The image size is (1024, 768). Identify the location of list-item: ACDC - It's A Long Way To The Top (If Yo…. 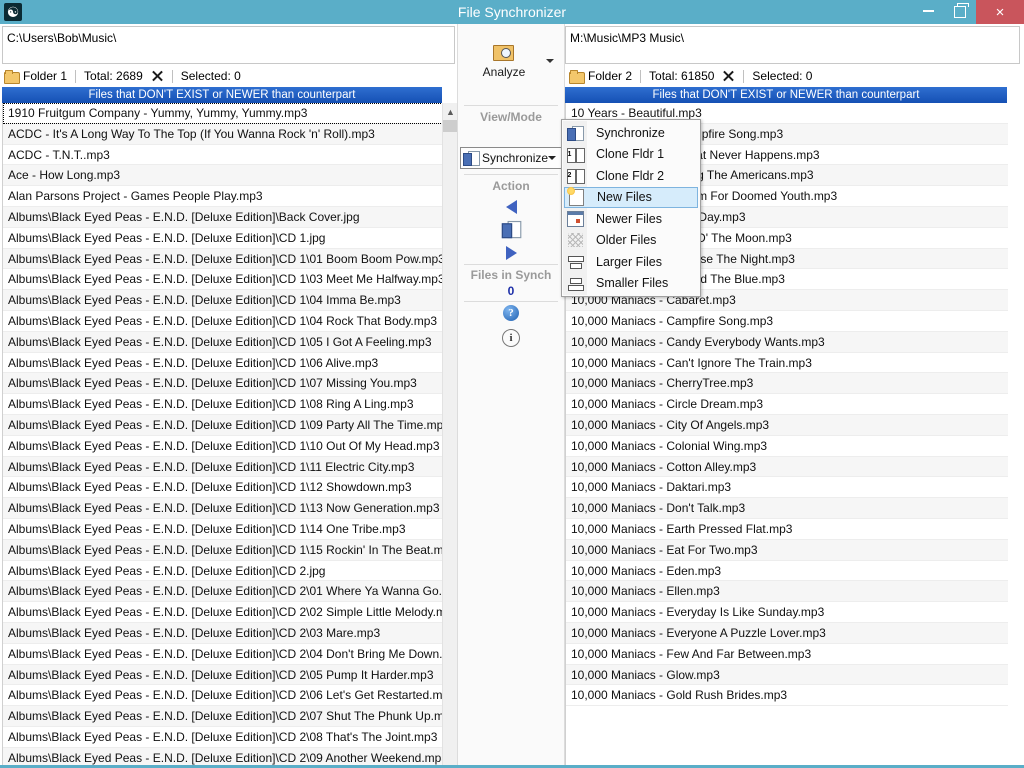
(223, 134).